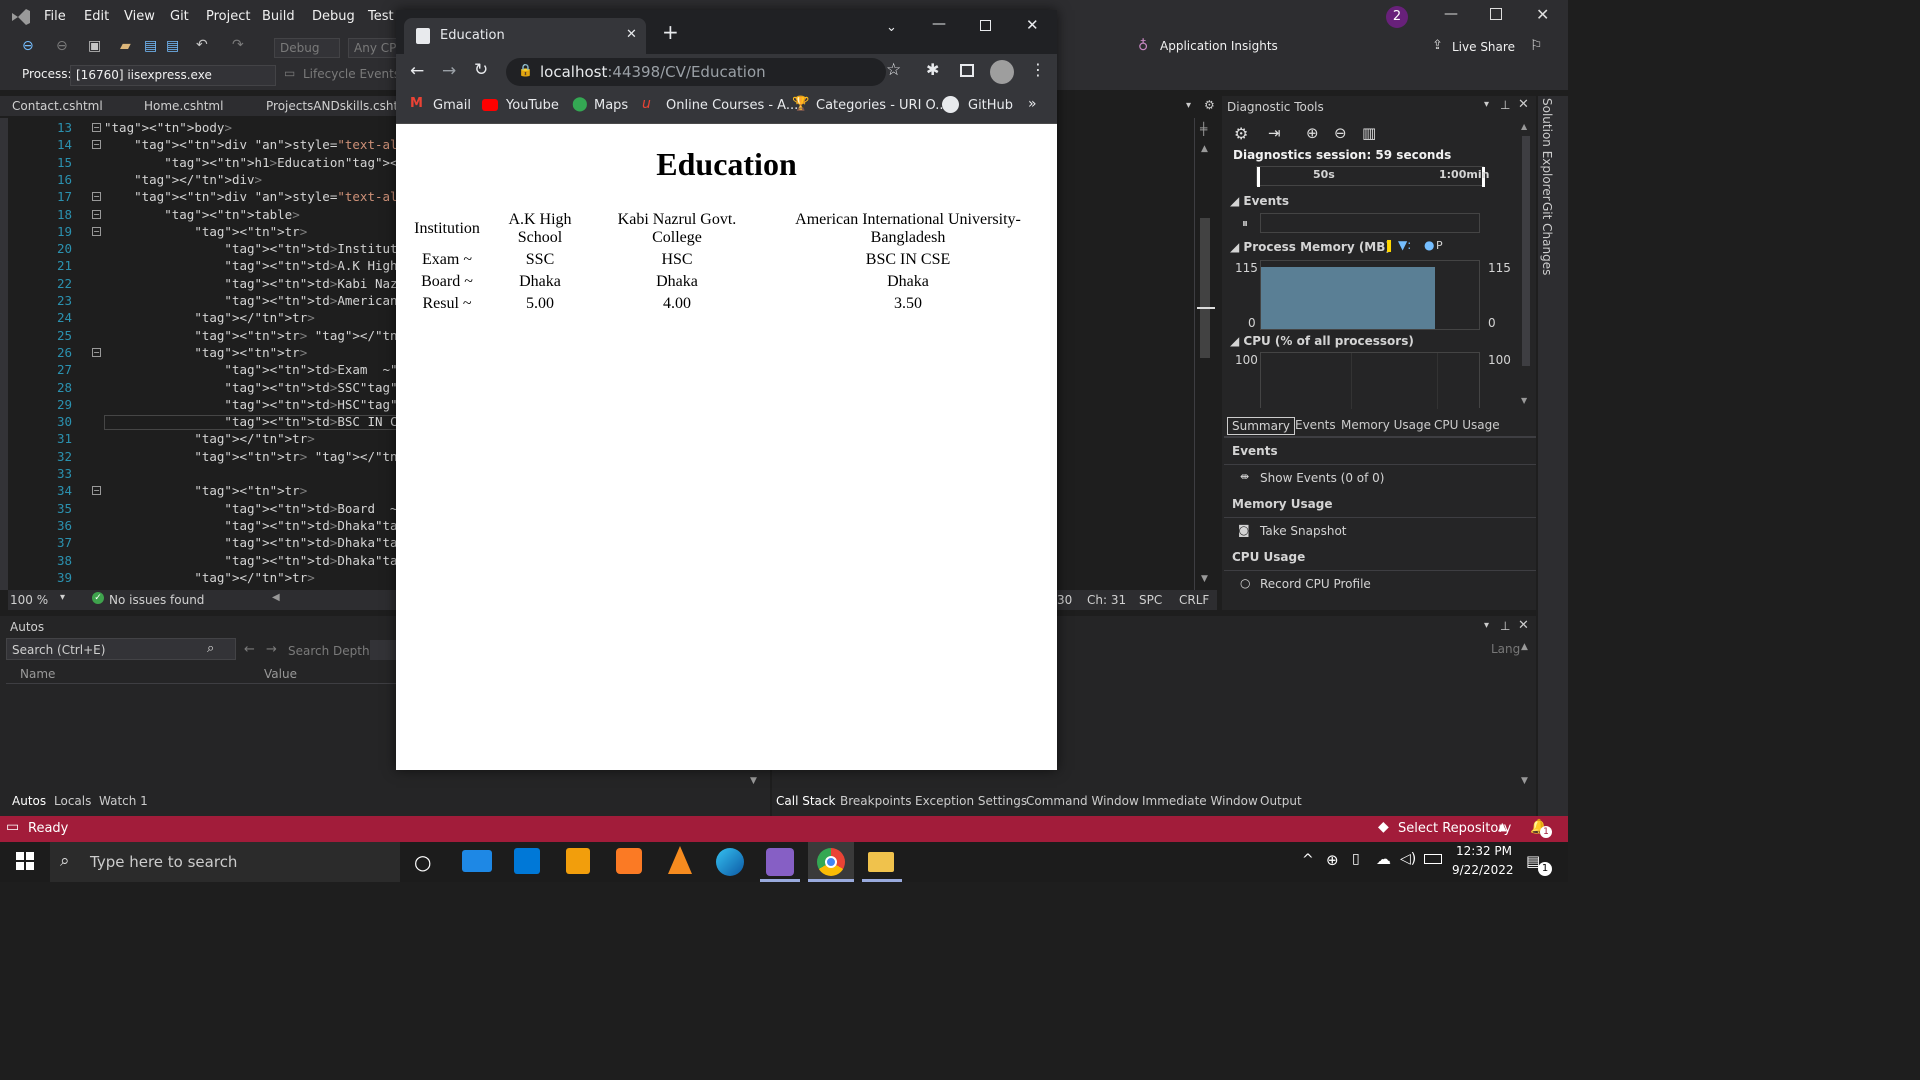 The image size is (1920, 1080). Describe the element at coordinates (527, 861) in the screenshot. I see `store-app-icon` at that location.